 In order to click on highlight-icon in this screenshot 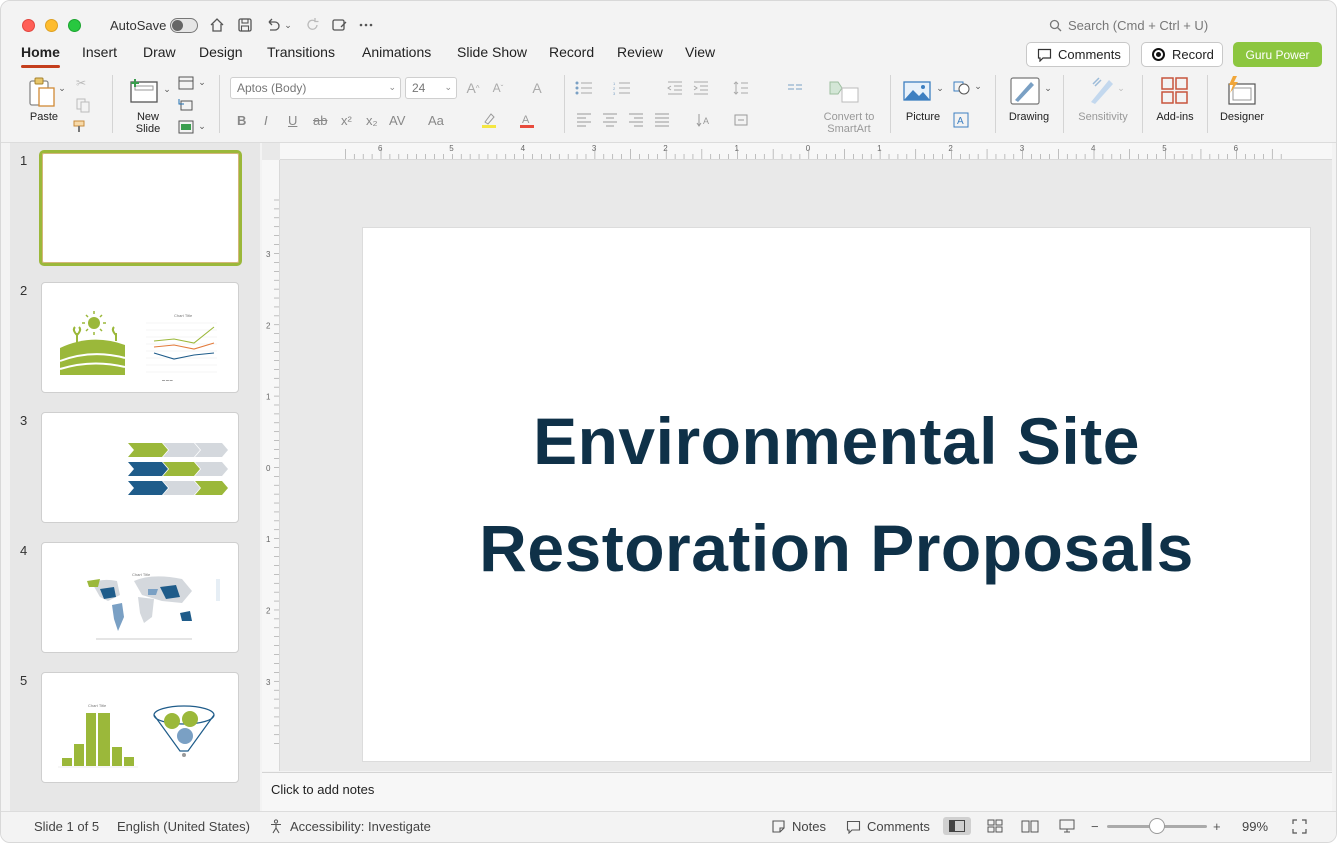, I will do `click(489, 120)`.